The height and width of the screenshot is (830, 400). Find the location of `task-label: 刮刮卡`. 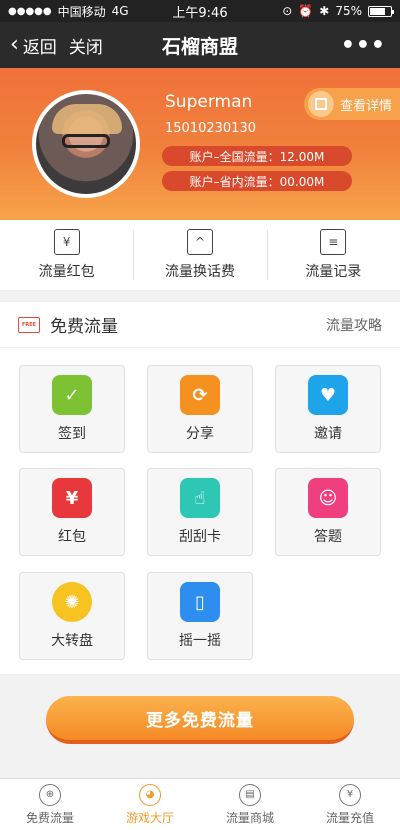

task-label: 刮刮卡 is located at coordinates (200, 537).